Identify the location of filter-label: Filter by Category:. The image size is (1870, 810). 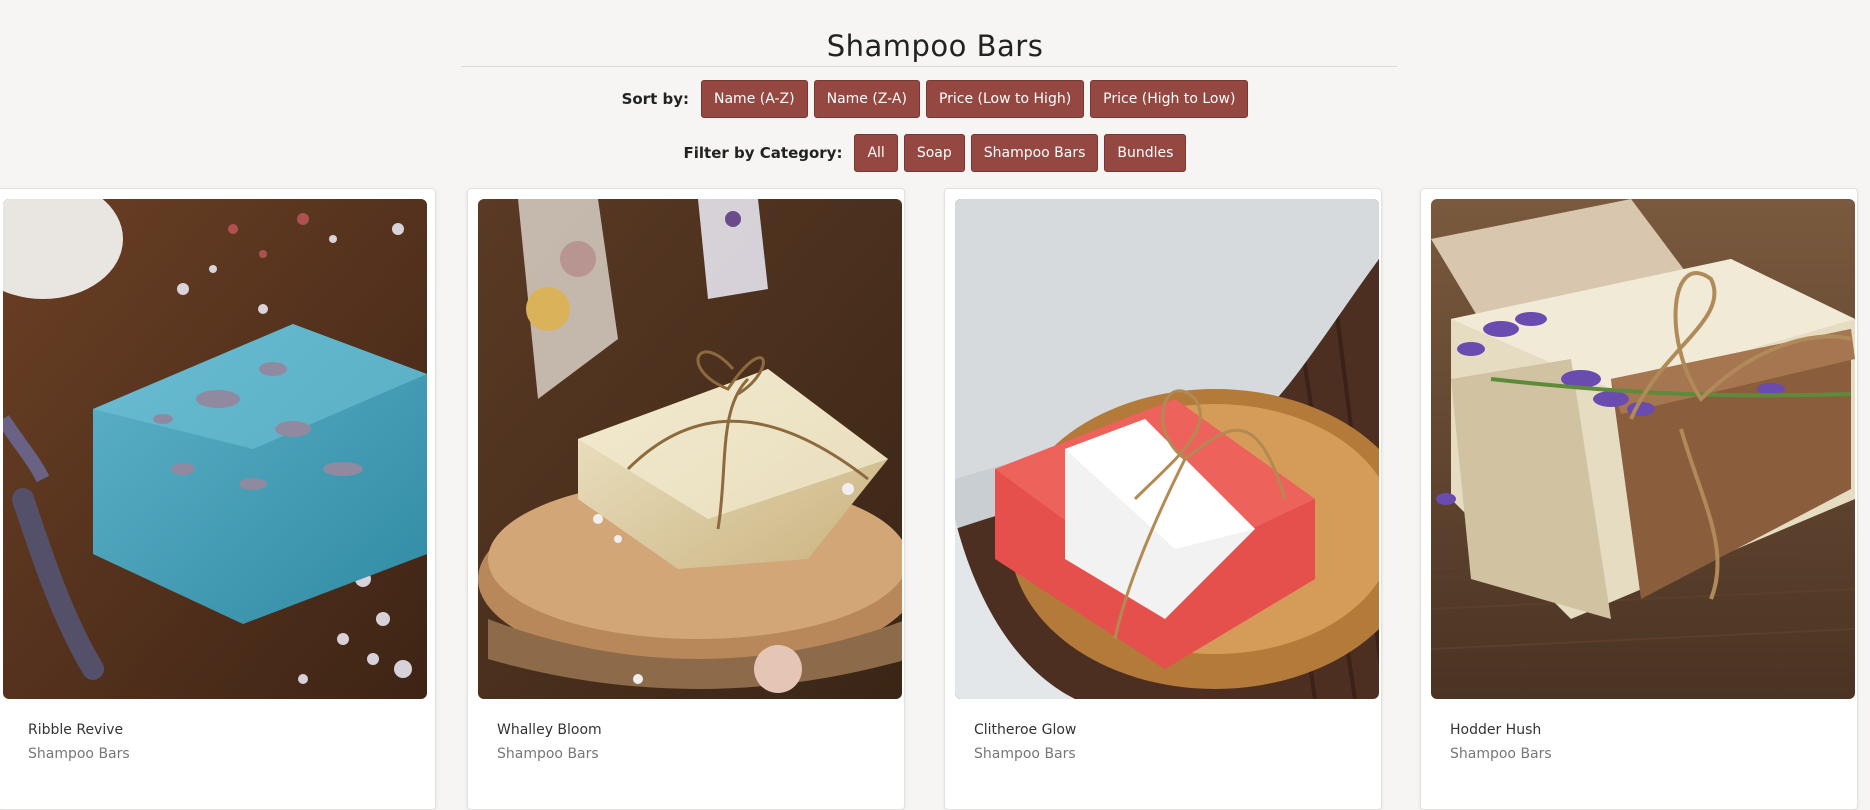
(763, 153).